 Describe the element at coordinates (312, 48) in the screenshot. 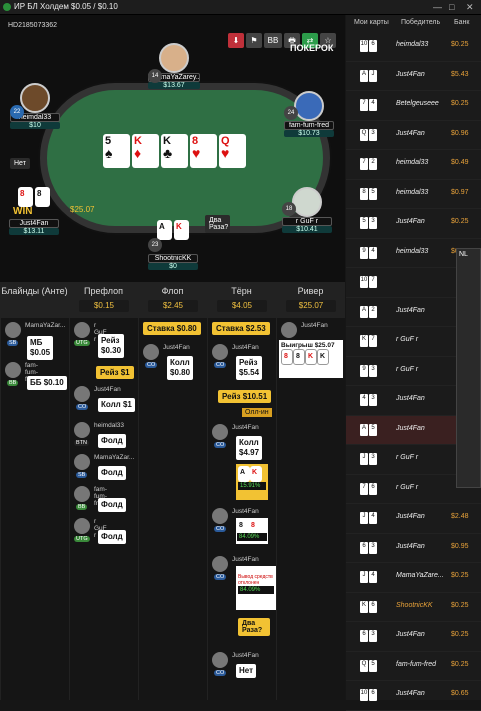

I see `brand-logo: ПОКЕРОК` at that location.